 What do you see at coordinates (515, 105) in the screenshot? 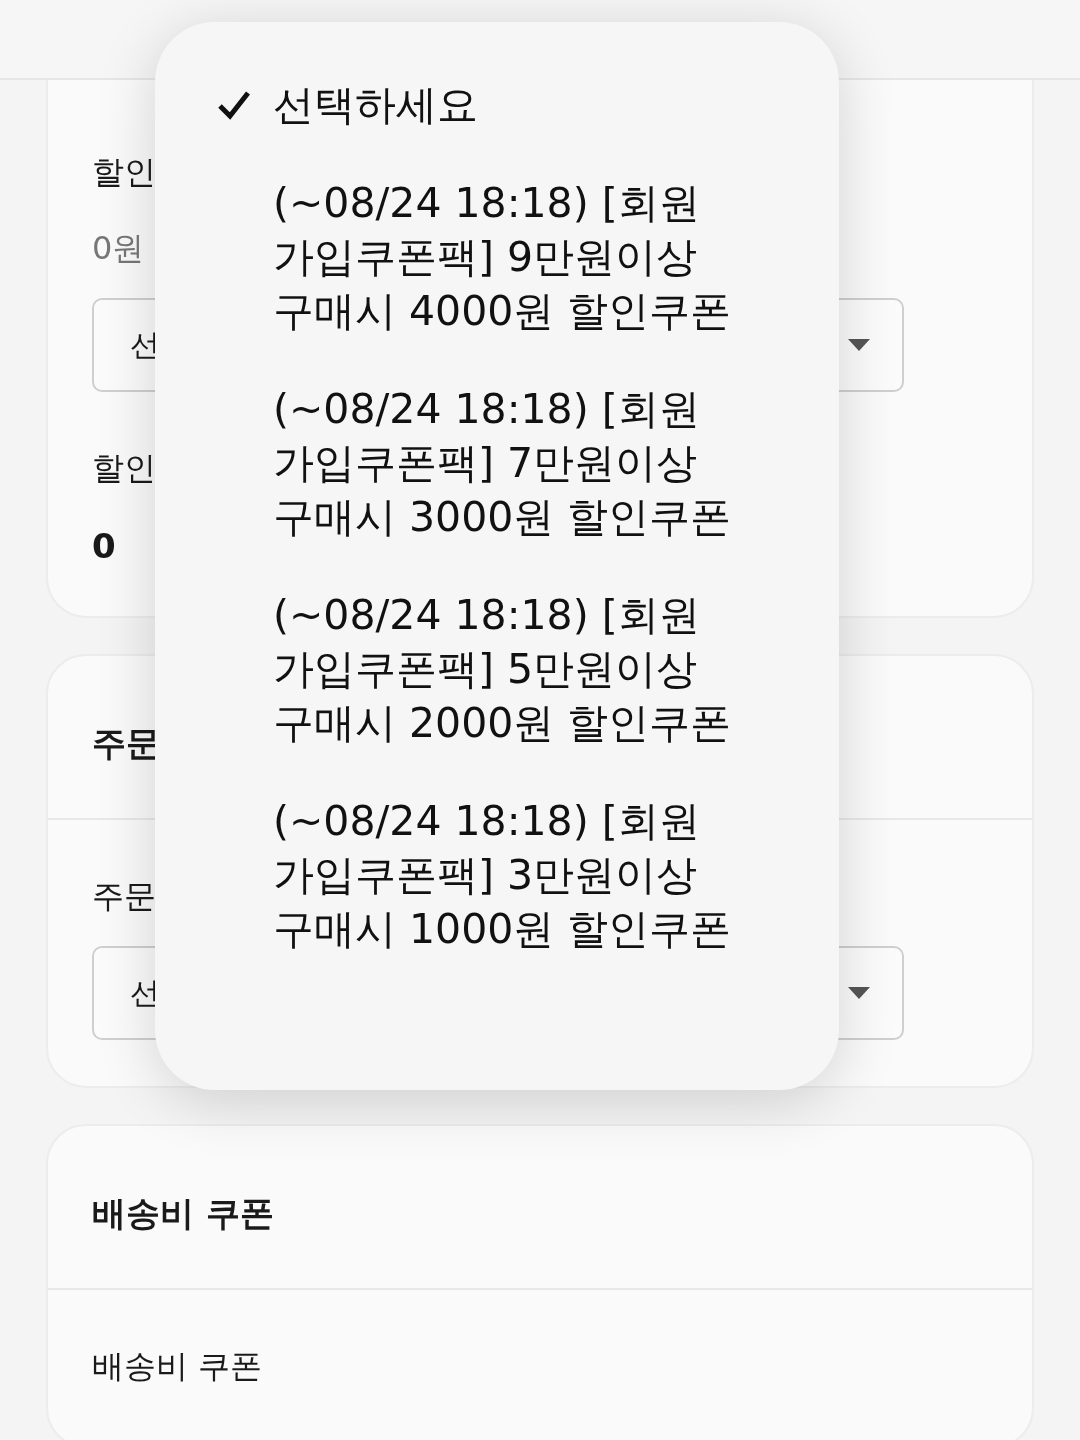
I see `dropdown-option: 선택하세요` at bounding box center [515, 105].